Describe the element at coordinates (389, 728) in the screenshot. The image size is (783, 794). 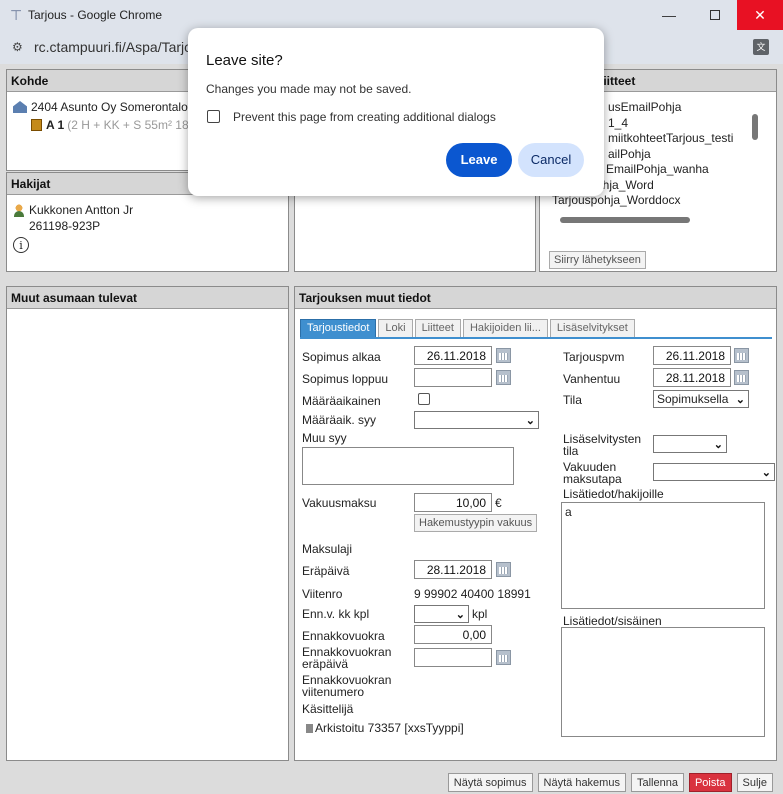
I see `kasittelija-text: Arkistoitu 73357 [xxsTyyppi]` at that location.